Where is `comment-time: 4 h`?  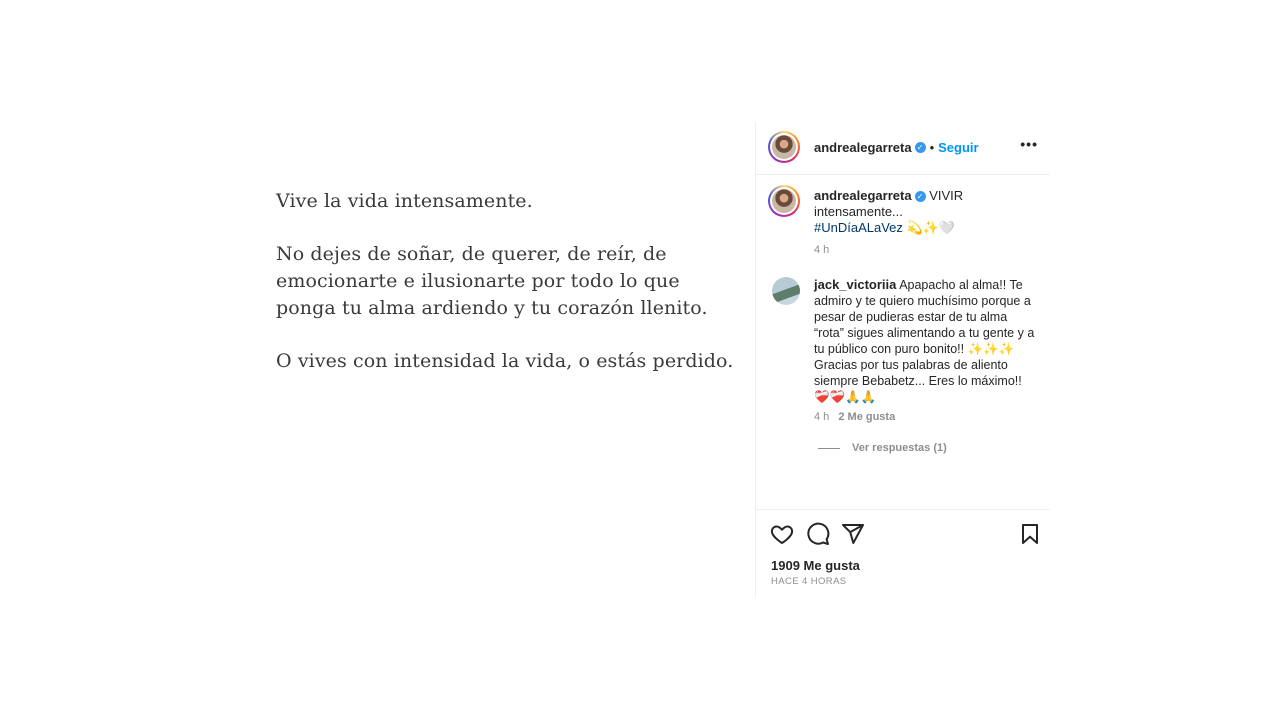 comment-time: 4 h is located at coordinates (821, 417).